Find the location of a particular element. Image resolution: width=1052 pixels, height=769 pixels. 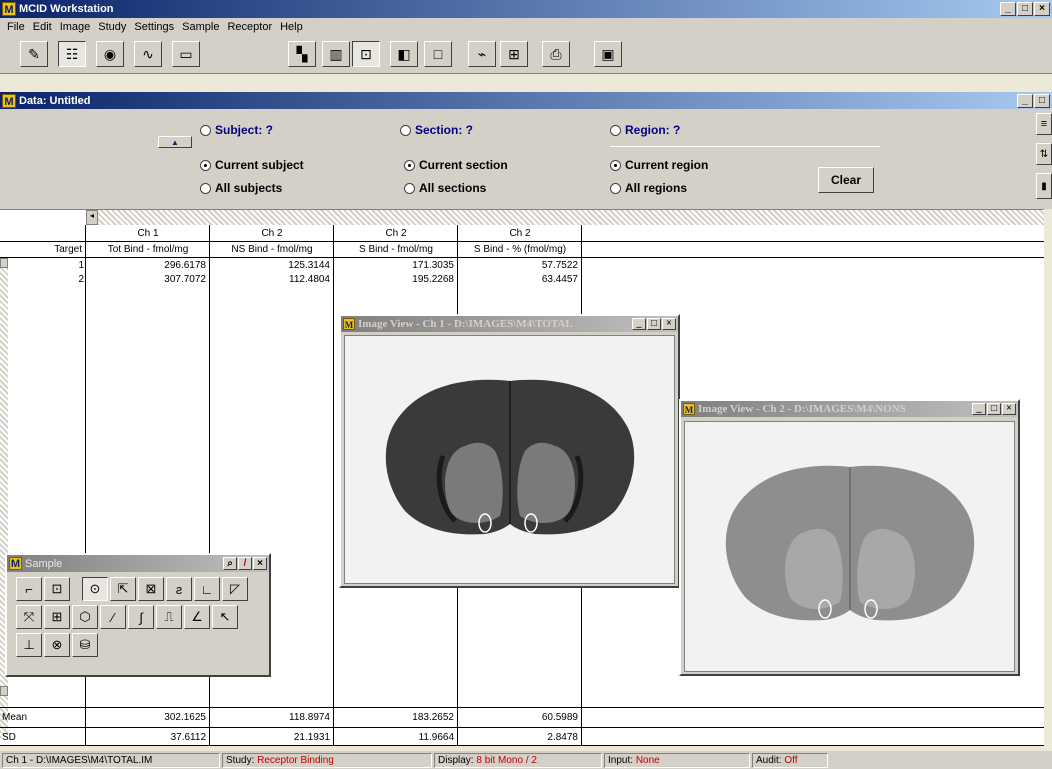

point-tool-icon: ⊡ is located at coordinates (57, 589).